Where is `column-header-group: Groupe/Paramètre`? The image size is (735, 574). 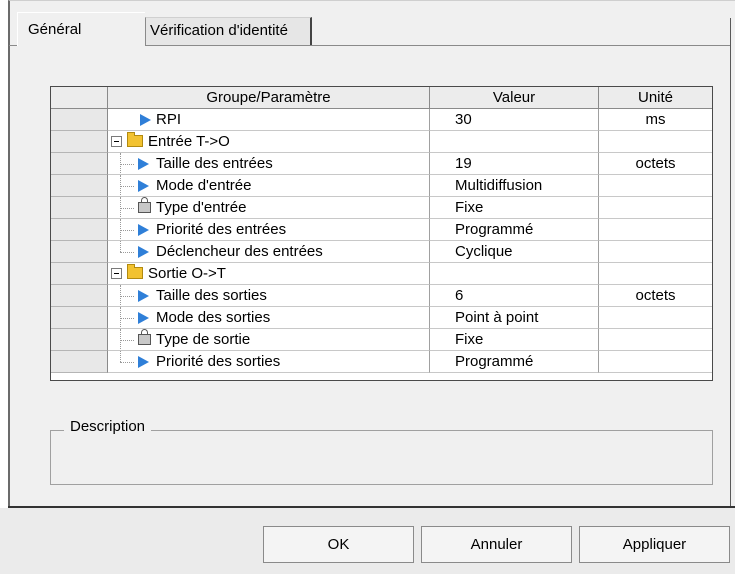 column-header-group: Groupe/Paramètre is located at coordinates (269, 98).